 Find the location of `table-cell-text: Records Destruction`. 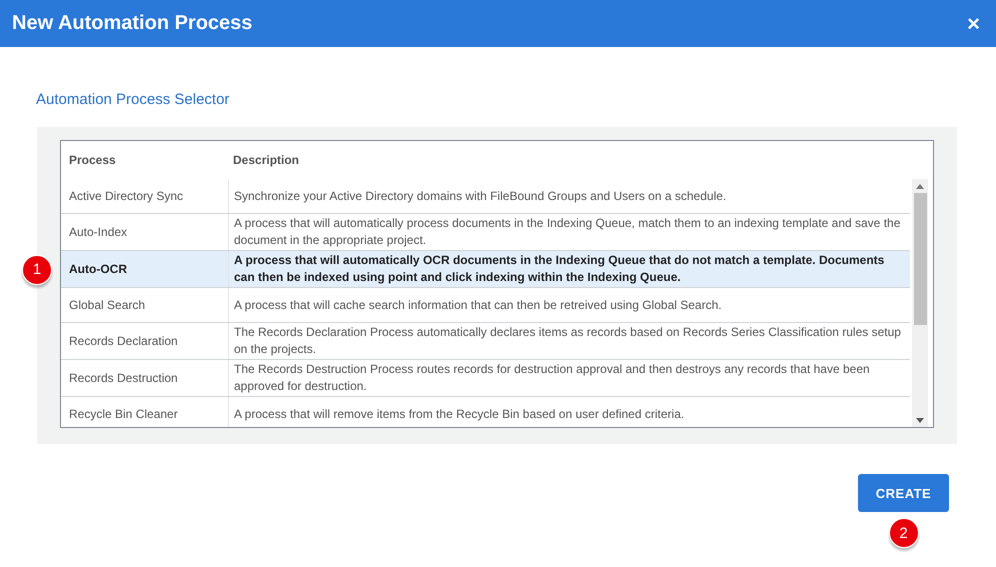

table-cell-text: Records Destruction is located at coordinates (123, 378).